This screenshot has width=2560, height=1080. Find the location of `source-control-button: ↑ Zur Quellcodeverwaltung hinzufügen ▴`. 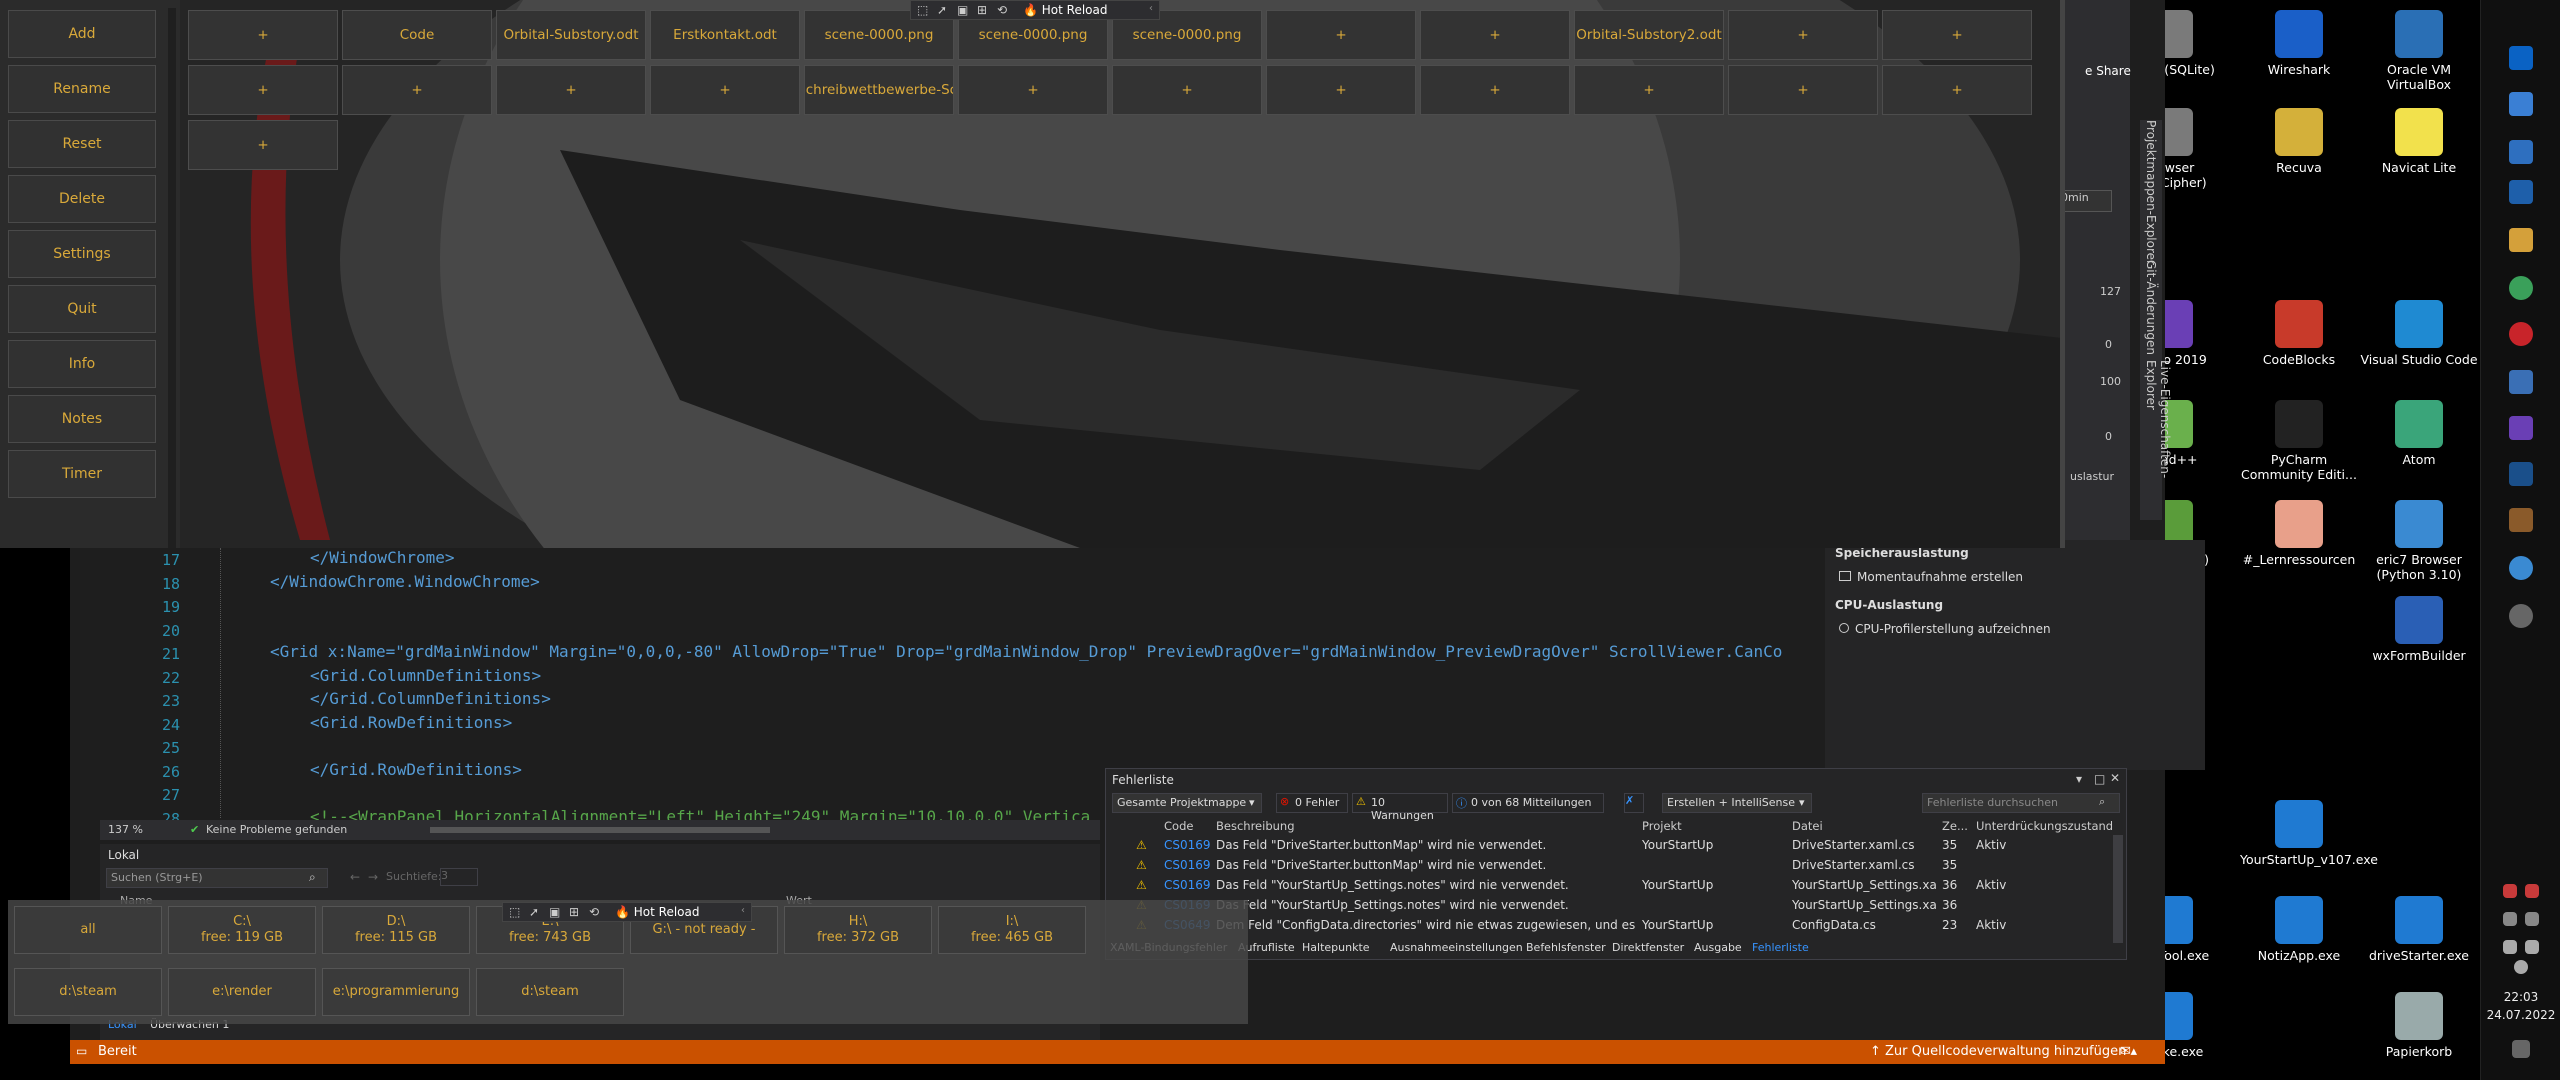

source-control-button: ↑ Zur Quellcodeverwaltung hinzufügen ▴ is located at coordinates (2003, 1051).